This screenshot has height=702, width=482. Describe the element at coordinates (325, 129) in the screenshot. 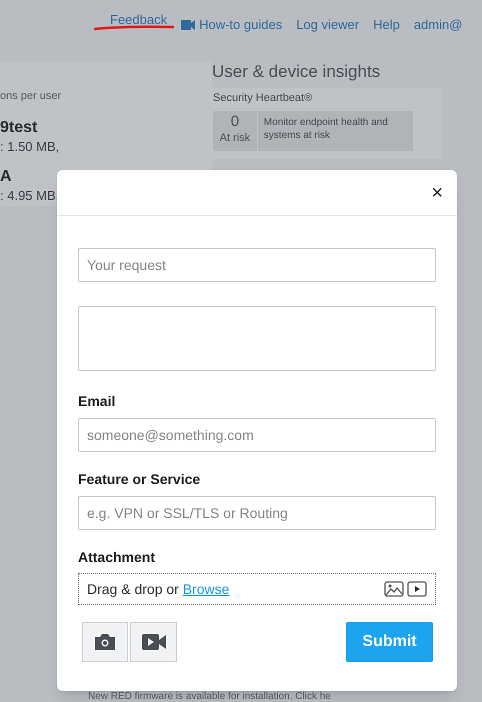

I see `card-description: Monitor endpoint health and systems at risk` at that location.